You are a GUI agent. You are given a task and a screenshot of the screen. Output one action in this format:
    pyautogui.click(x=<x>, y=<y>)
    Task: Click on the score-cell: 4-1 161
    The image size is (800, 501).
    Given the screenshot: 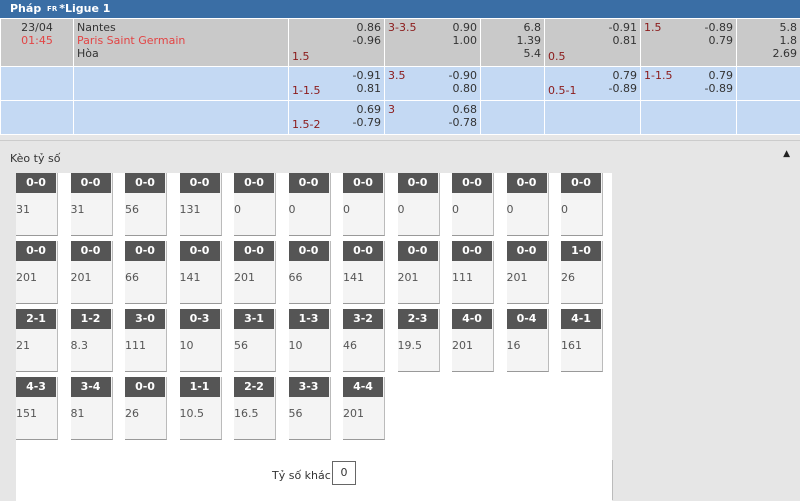 What is the action you would take?
    pyautogui.click(x=582, y=340)
    